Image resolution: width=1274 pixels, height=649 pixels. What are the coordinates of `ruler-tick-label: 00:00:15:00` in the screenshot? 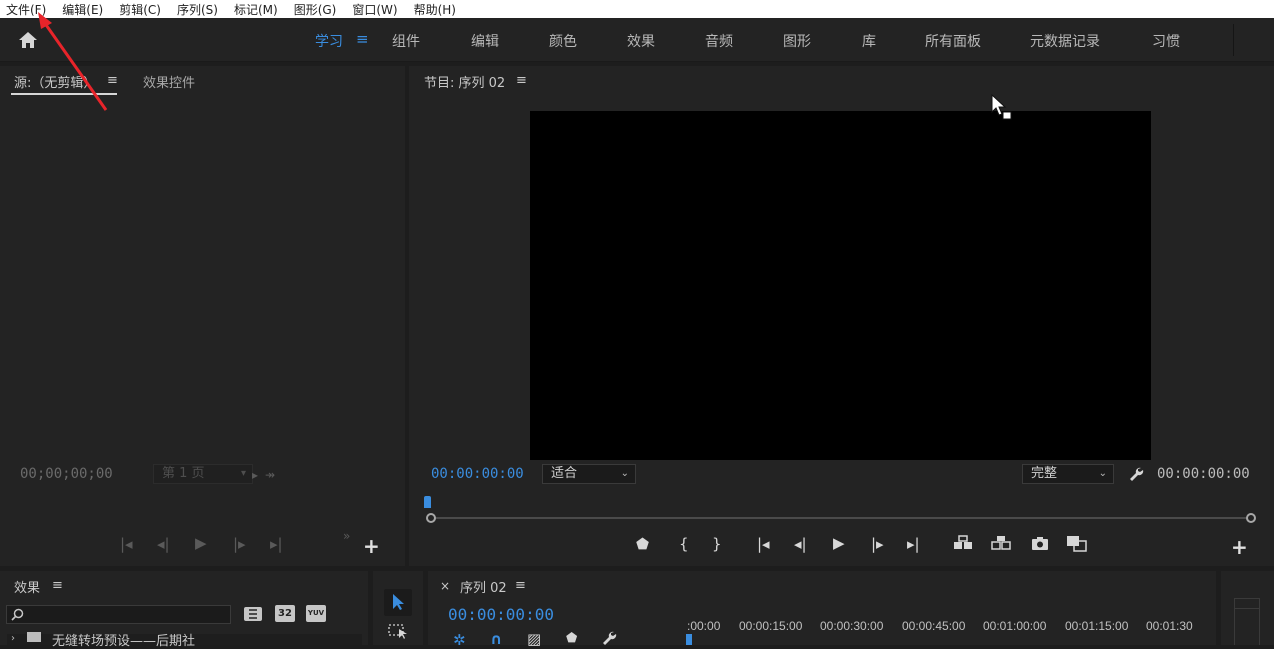 It's located at (771, 626).